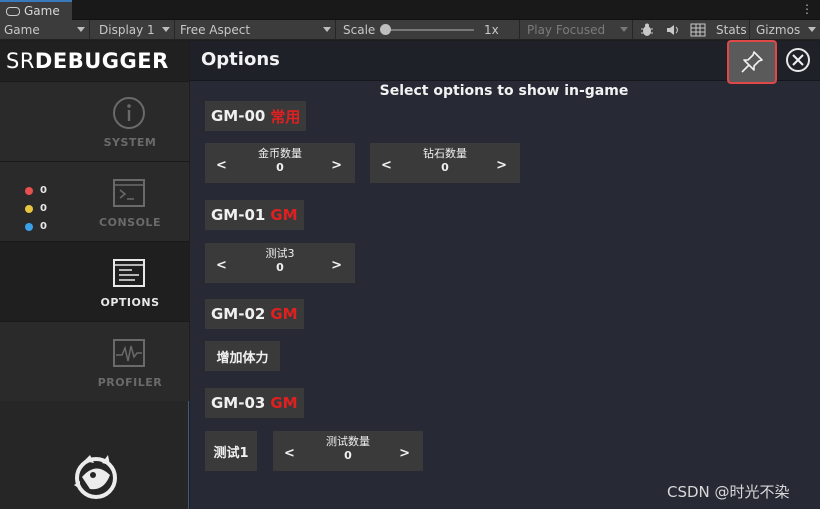  I want to click on category-header: GM-01 GM, so click(254, 215).